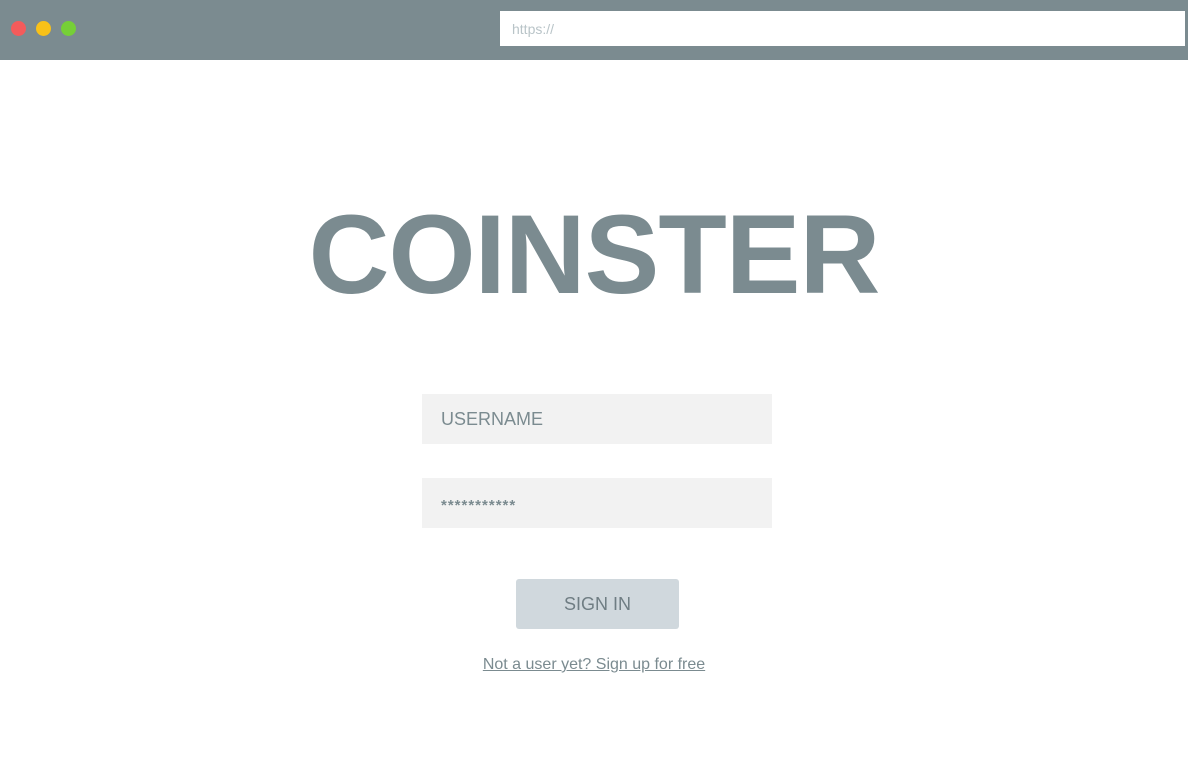 The width and height of the screenshot is (1188, 766). I want to click on browser-toolbar, so click(594, 30).